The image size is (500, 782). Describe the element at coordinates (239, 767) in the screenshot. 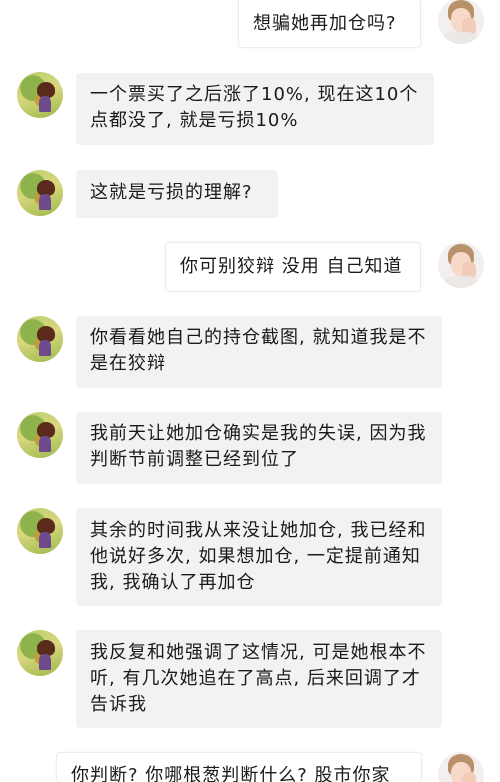

I see `message-bubble-right: 你判断? 你哪根葱判断什么? 股市你家` at that location.